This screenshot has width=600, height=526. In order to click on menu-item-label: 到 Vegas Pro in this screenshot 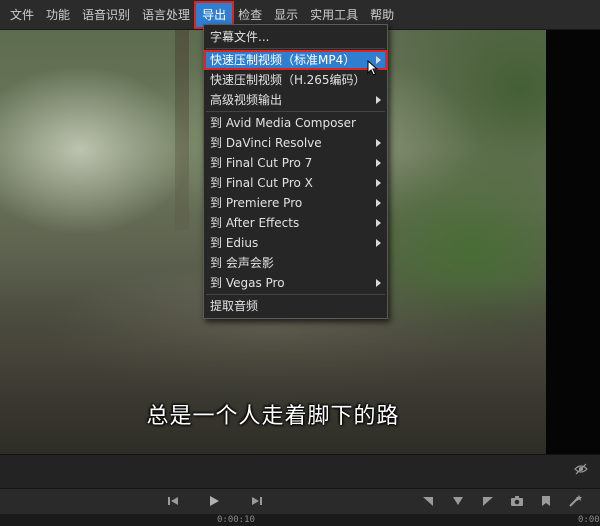, I will do `click(247, 283)`.